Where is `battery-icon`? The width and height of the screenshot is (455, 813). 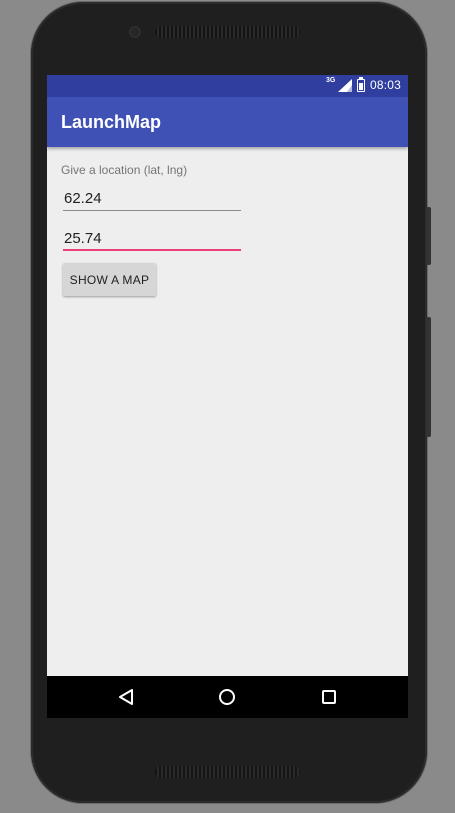 battery-icon is located at coordinates (360, 84).